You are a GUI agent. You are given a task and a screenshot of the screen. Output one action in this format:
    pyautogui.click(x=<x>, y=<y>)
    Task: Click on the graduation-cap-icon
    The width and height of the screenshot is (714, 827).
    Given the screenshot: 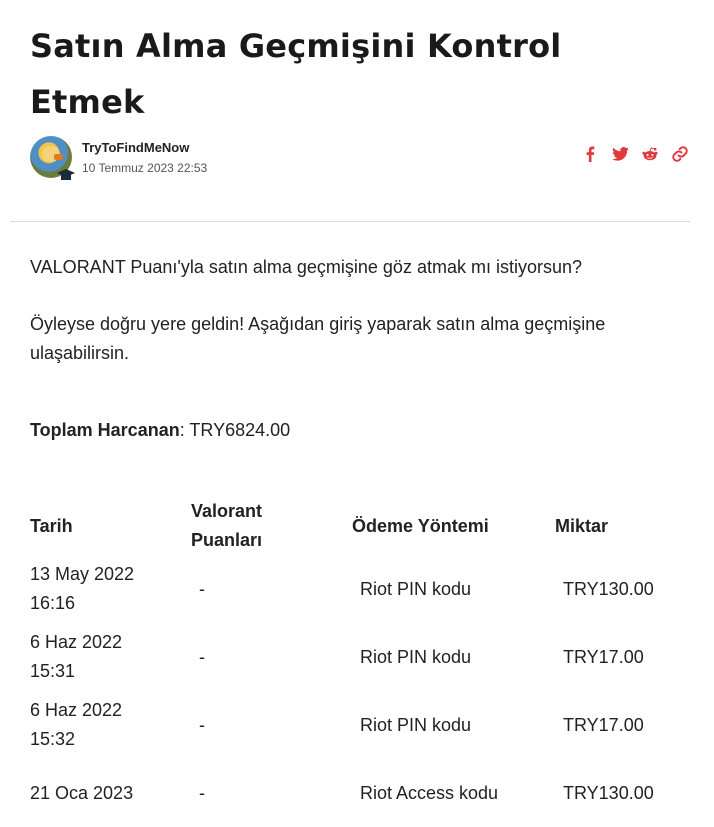 What is the action you would take?
    pyautogui.click(x=66, y=175)
    